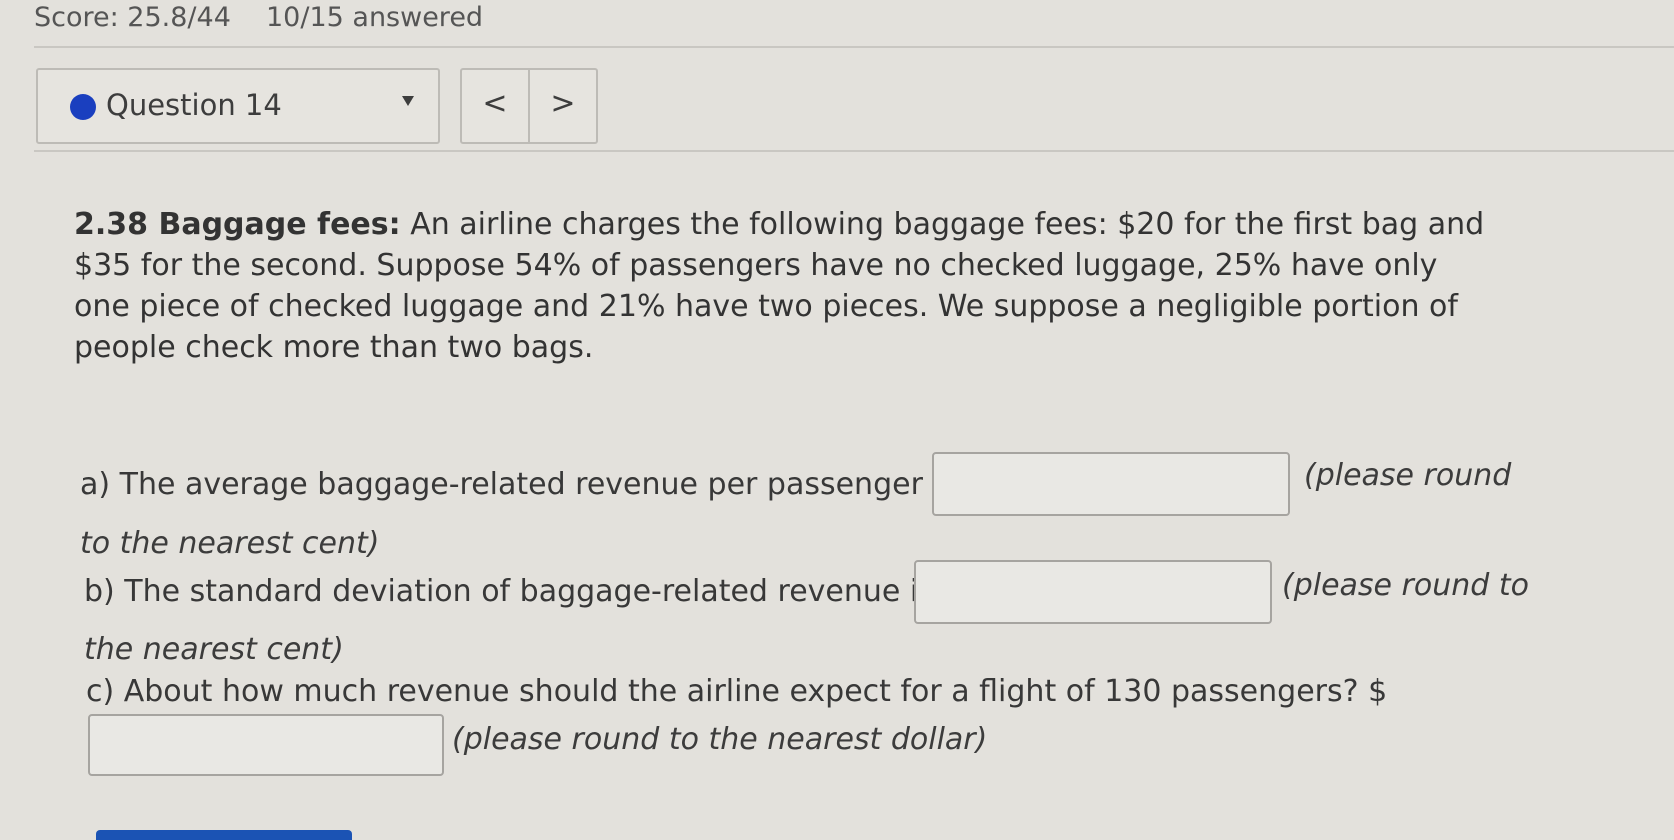 This screenshot has width=1674, height=840. I want to click on question-selector-label: Question 14, so click(194, 105).